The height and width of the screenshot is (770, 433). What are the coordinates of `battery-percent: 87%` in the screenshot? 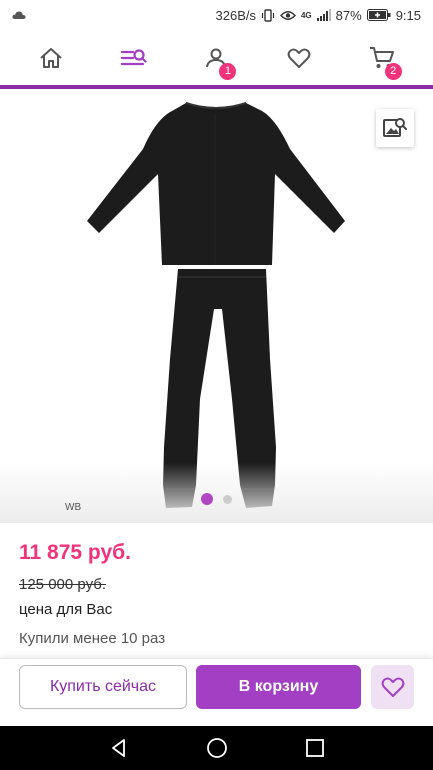 It's located at (348, 15).